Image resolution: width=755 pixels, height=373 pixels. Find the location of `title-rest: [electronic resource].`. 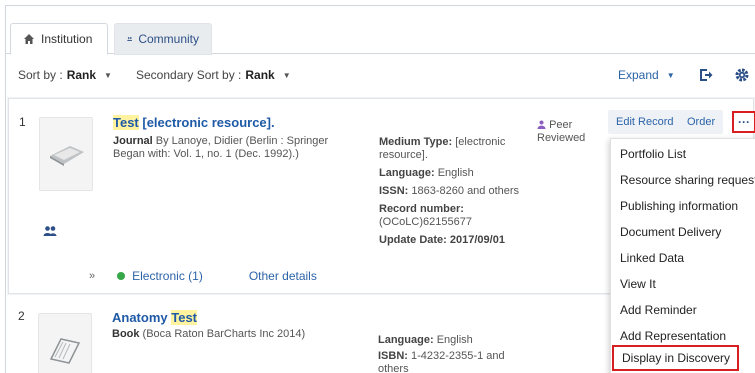

title-rest: [electronic resource]. is located at coordinates (206, 122).